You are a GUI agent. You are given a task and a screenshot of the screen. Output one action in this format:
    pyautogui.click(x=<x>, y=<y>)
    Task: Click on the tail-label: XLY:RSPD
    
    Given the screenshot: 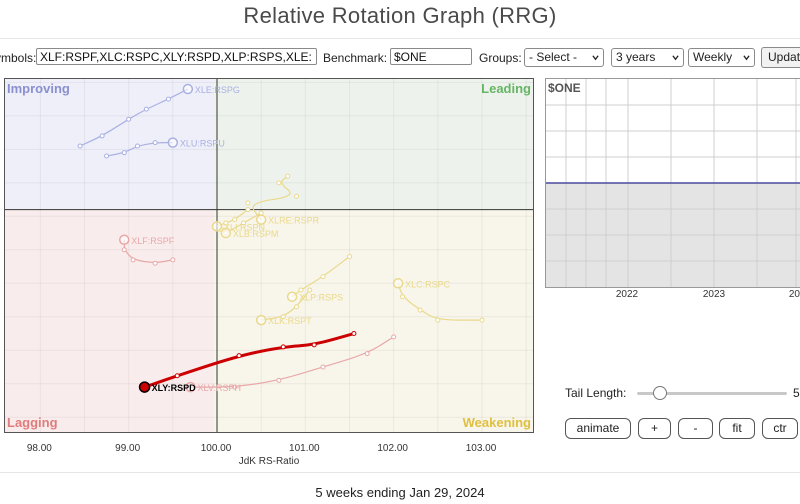 What is the action you would take?
    pyautogui.click(x=174, y=388)
    